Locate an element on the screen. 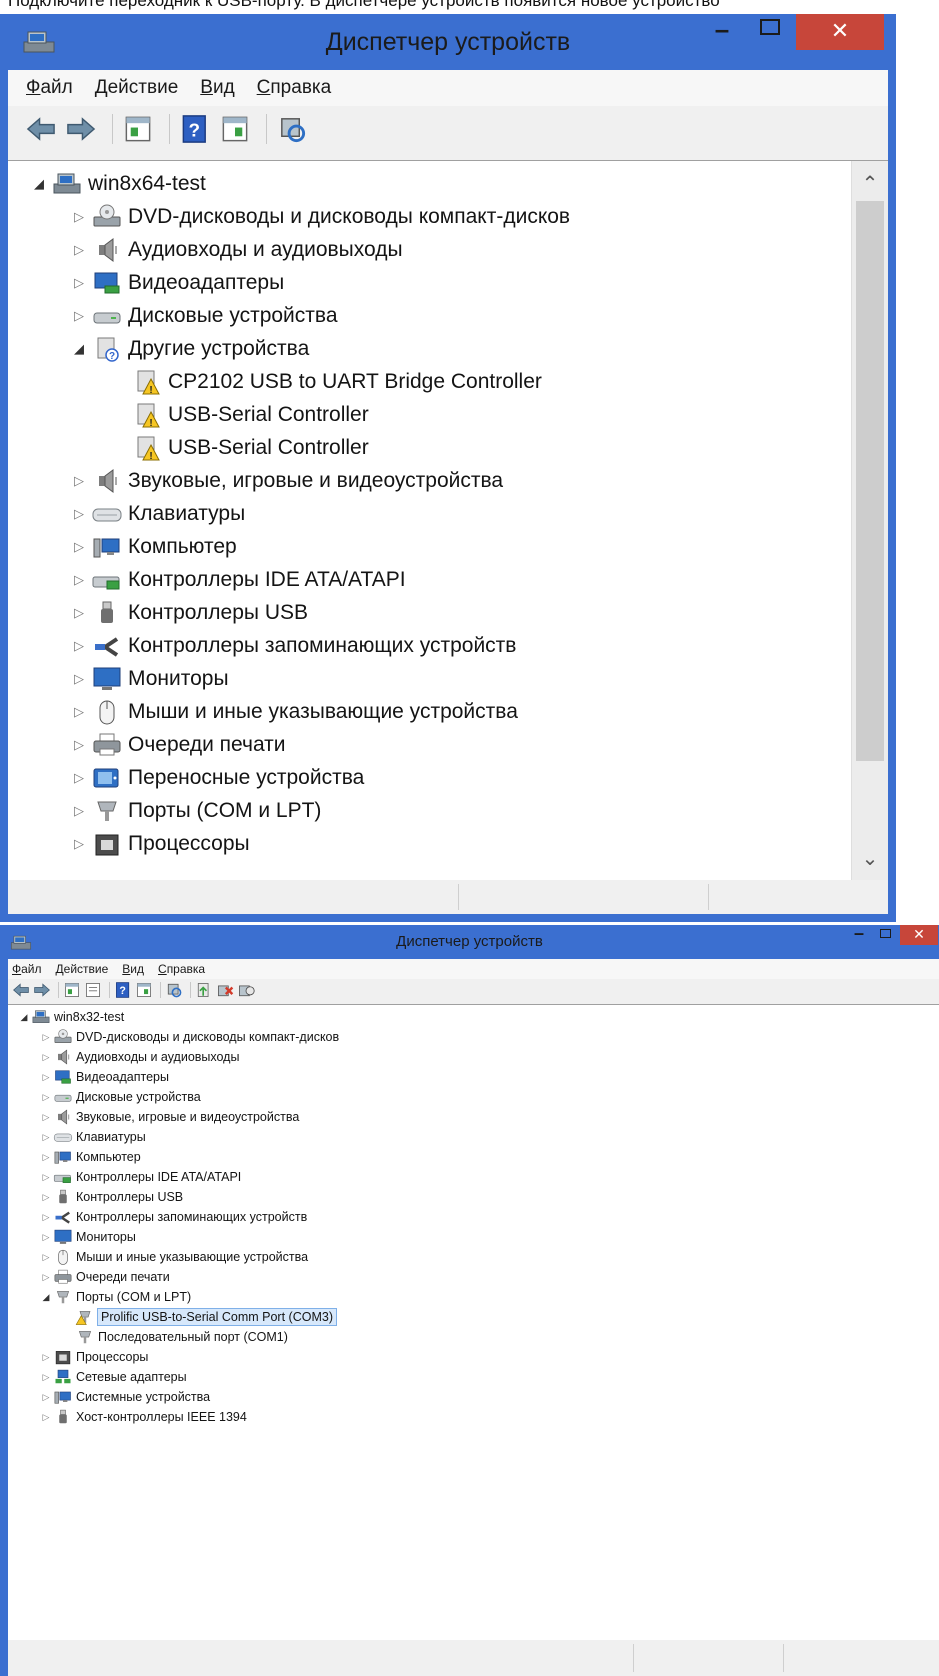 The image size is (939, 1676). vertical-scrollbar: ⌃ ⌄ is located at coordinates (869, 521).